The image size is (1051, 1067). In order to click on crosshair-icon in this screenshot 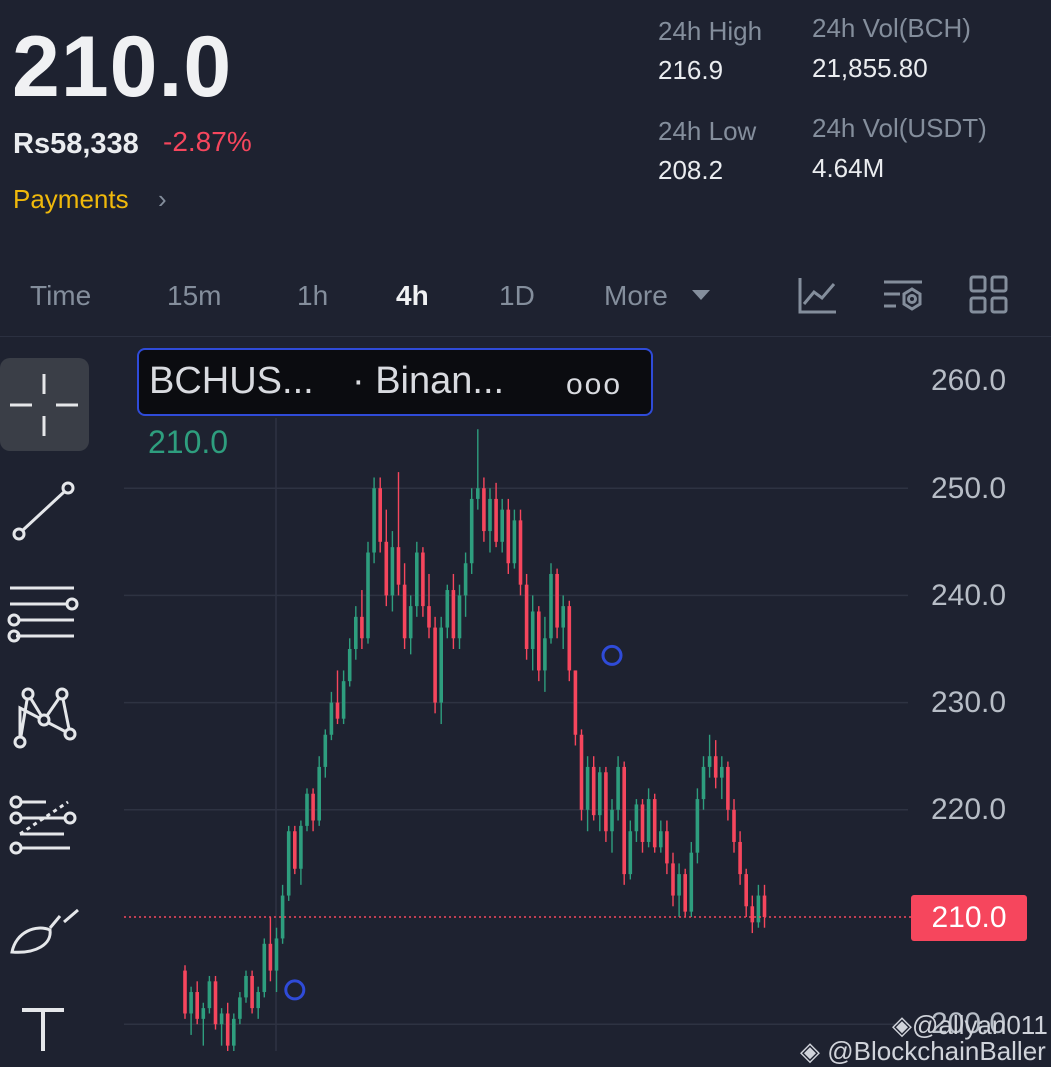, I will do `click(44, 405)`.